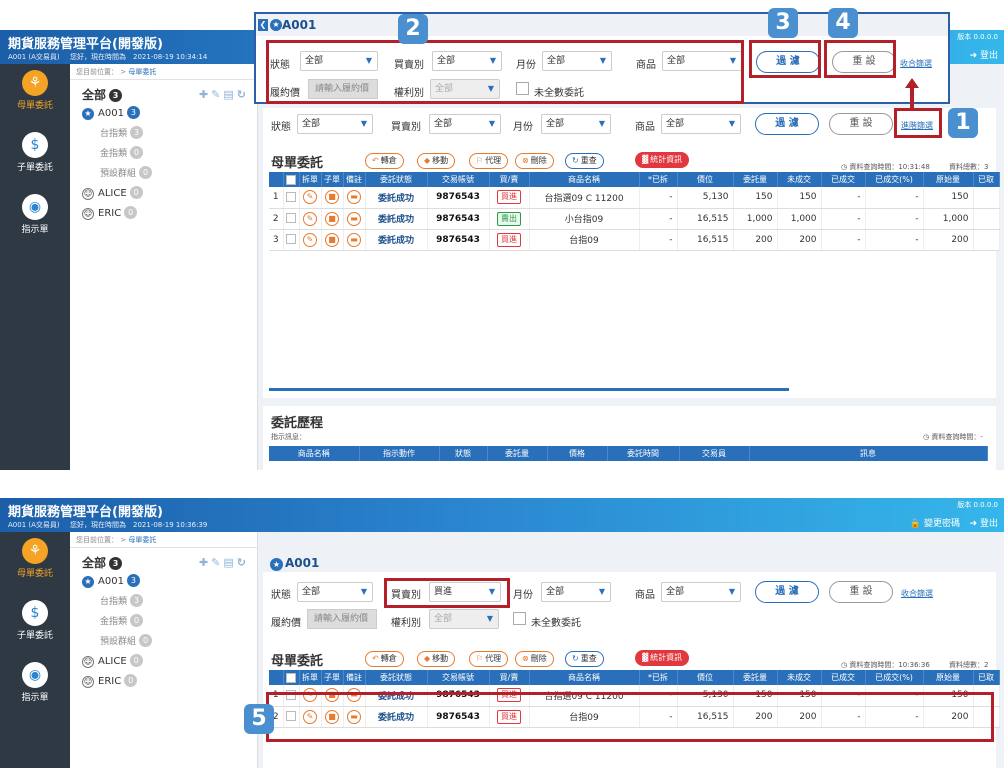 This screenshot has height=768, width=1004. What do you see at coordinates (917, 593) in the screenshot?
I see `collapse-filter-link: 收合篩選` at bounding box center [917, 593].